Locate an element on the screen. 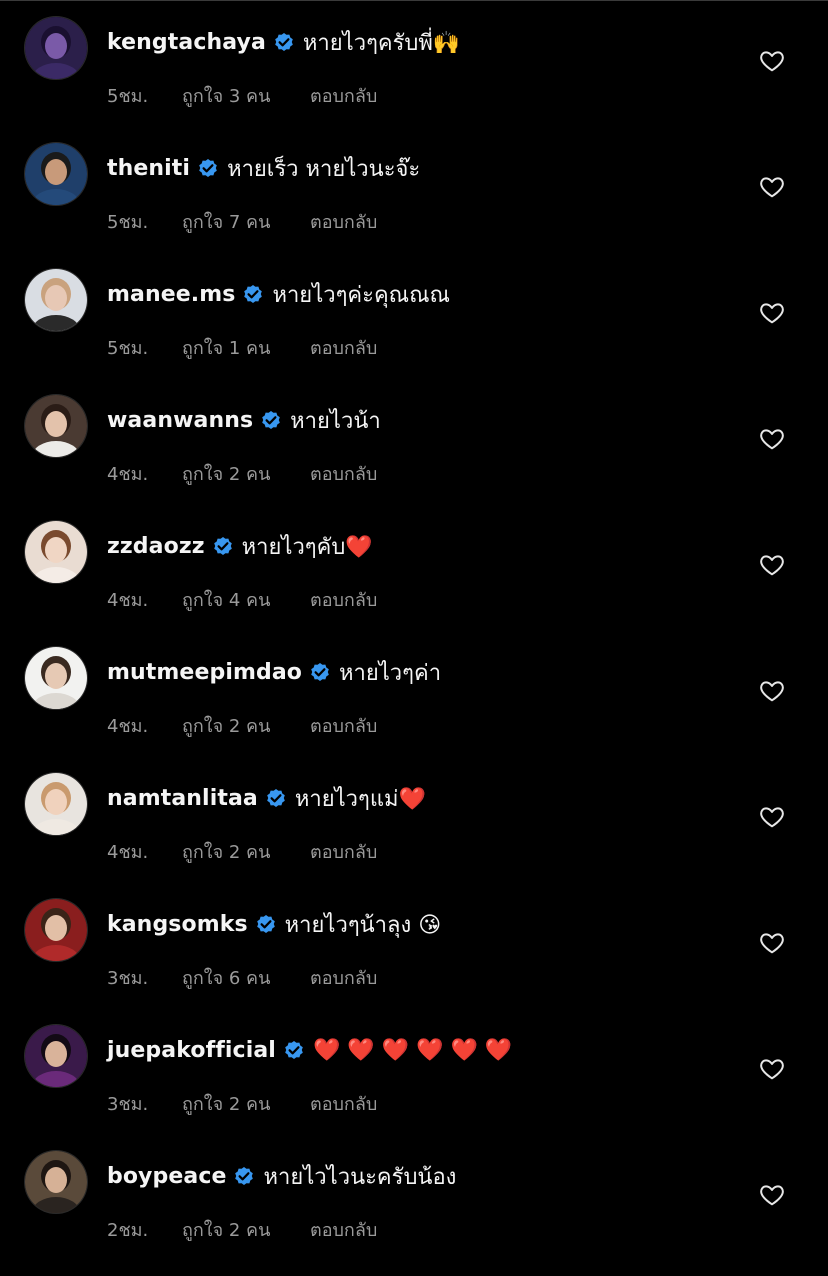 The width and height of the screenshot is (828, 1276). comment-text: หายไวๆครับพี่🙌 is located at coordinates (381, 43).